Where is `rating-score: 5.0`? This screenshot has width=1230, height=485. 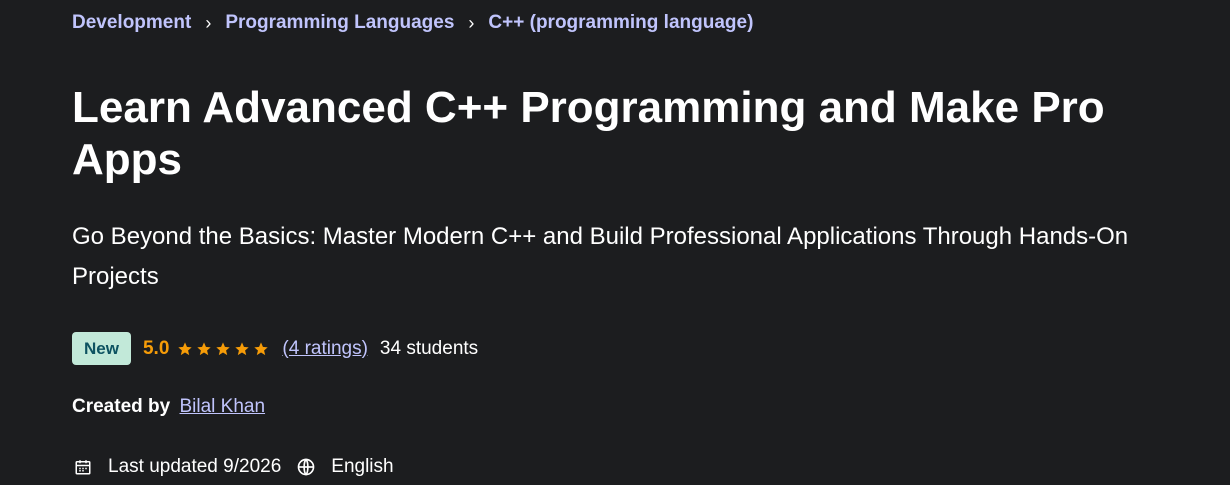 rating-score: 5.0 is located at coordinates (156, 348).